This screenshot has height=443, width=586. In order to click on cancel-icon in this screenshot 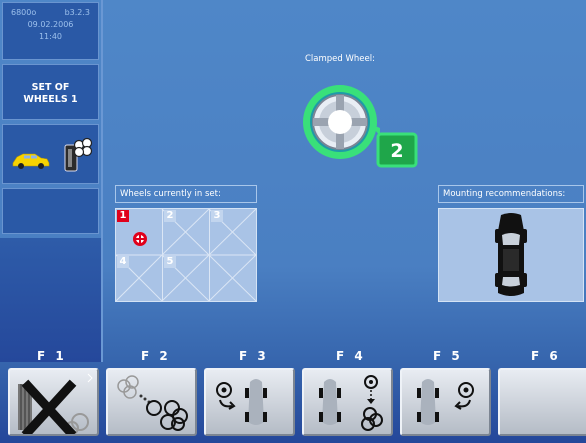, I will do `click(55, 406)`.